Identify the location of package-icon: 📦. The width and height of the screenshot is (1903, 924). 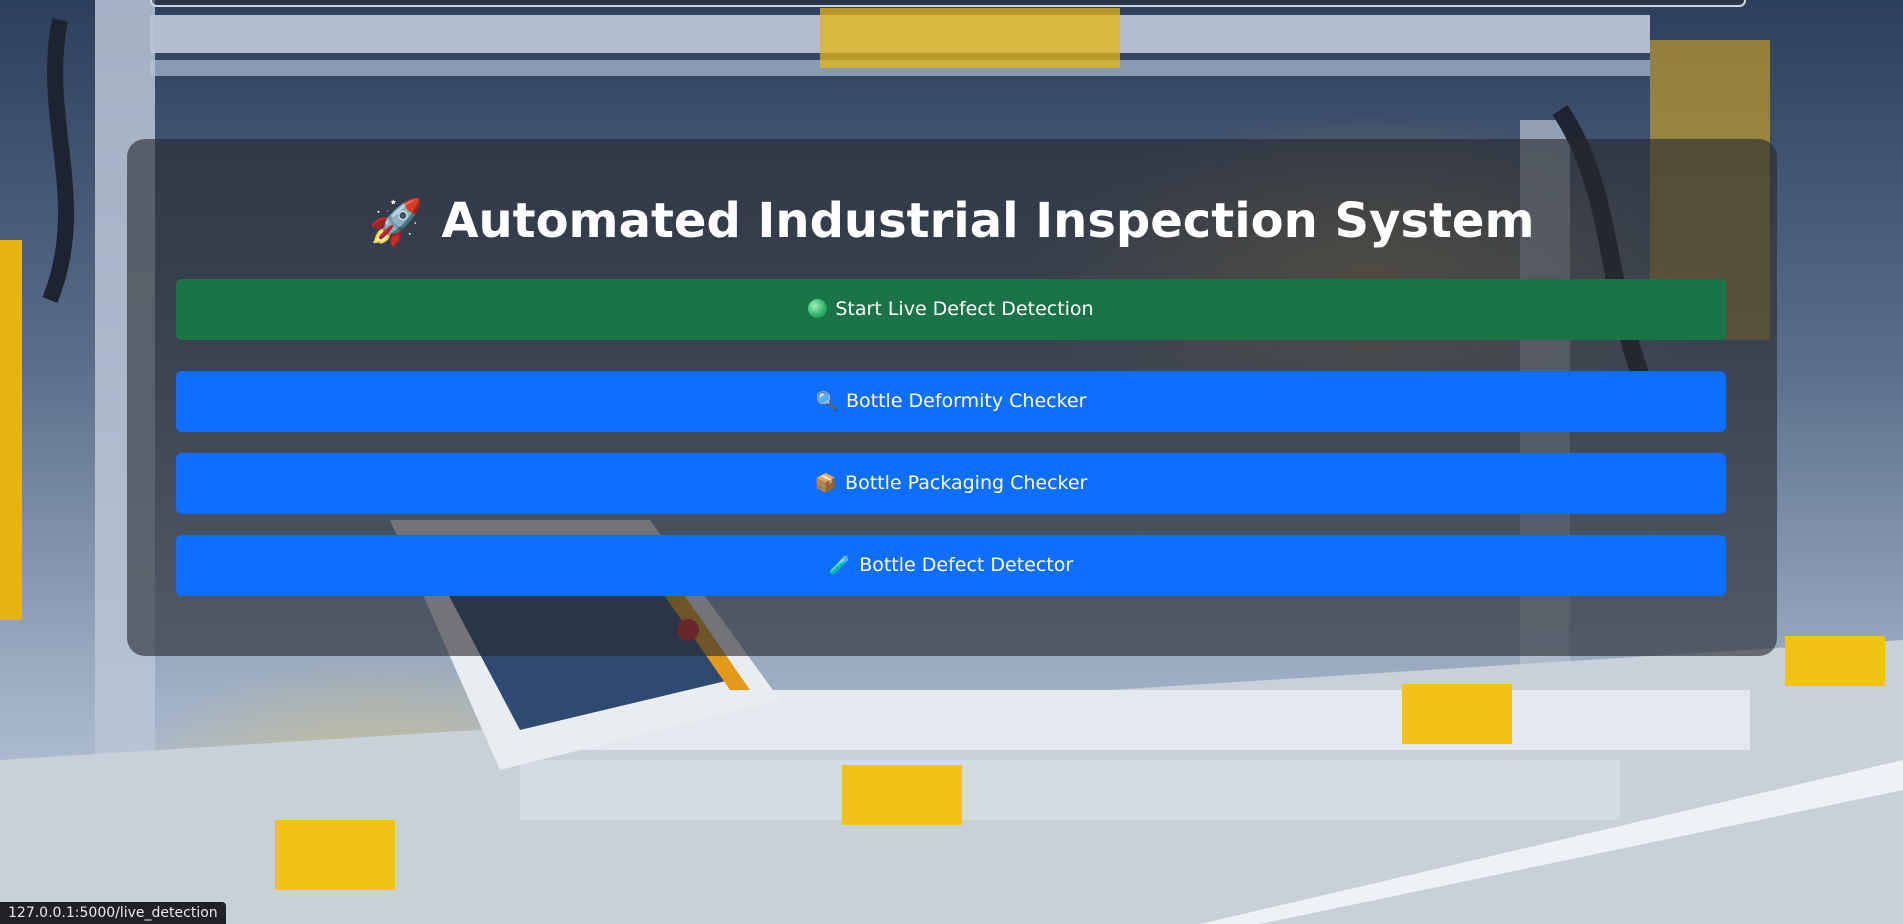
(826, 483).